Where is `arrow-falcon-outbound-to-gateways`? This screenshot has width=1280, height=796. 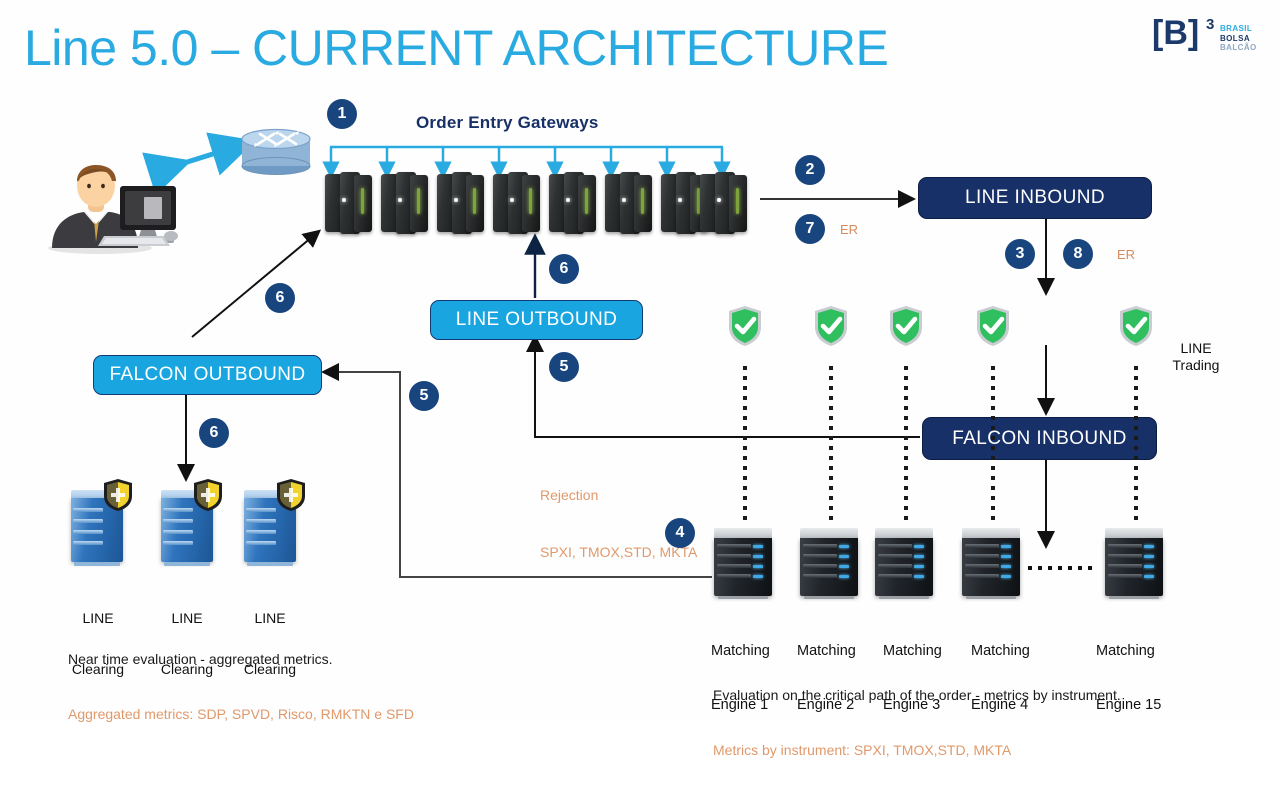 arrow-falcon-outbound-to-gateways is located at coordinates (257, 283).